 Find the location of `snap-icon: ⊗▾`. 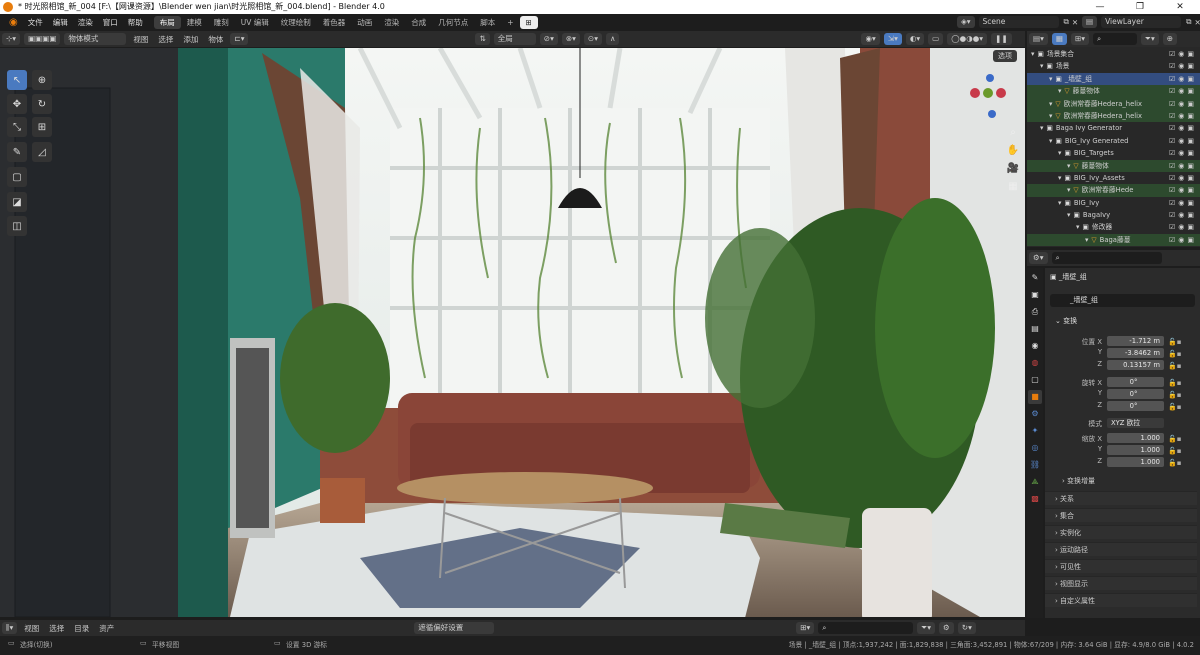

snap-icon: ⊗▾ is located at coordinates (570, 39).